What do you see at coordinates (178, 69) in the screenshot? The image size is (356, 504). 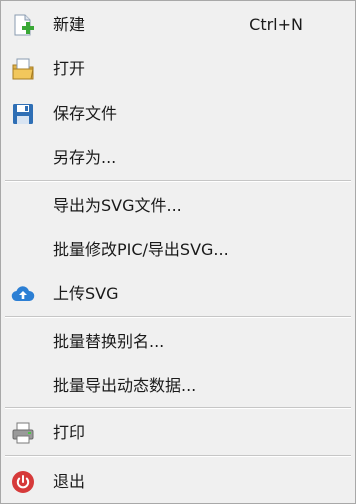 I see `menu-item-open: 打开` at bounding box center [178, 69].